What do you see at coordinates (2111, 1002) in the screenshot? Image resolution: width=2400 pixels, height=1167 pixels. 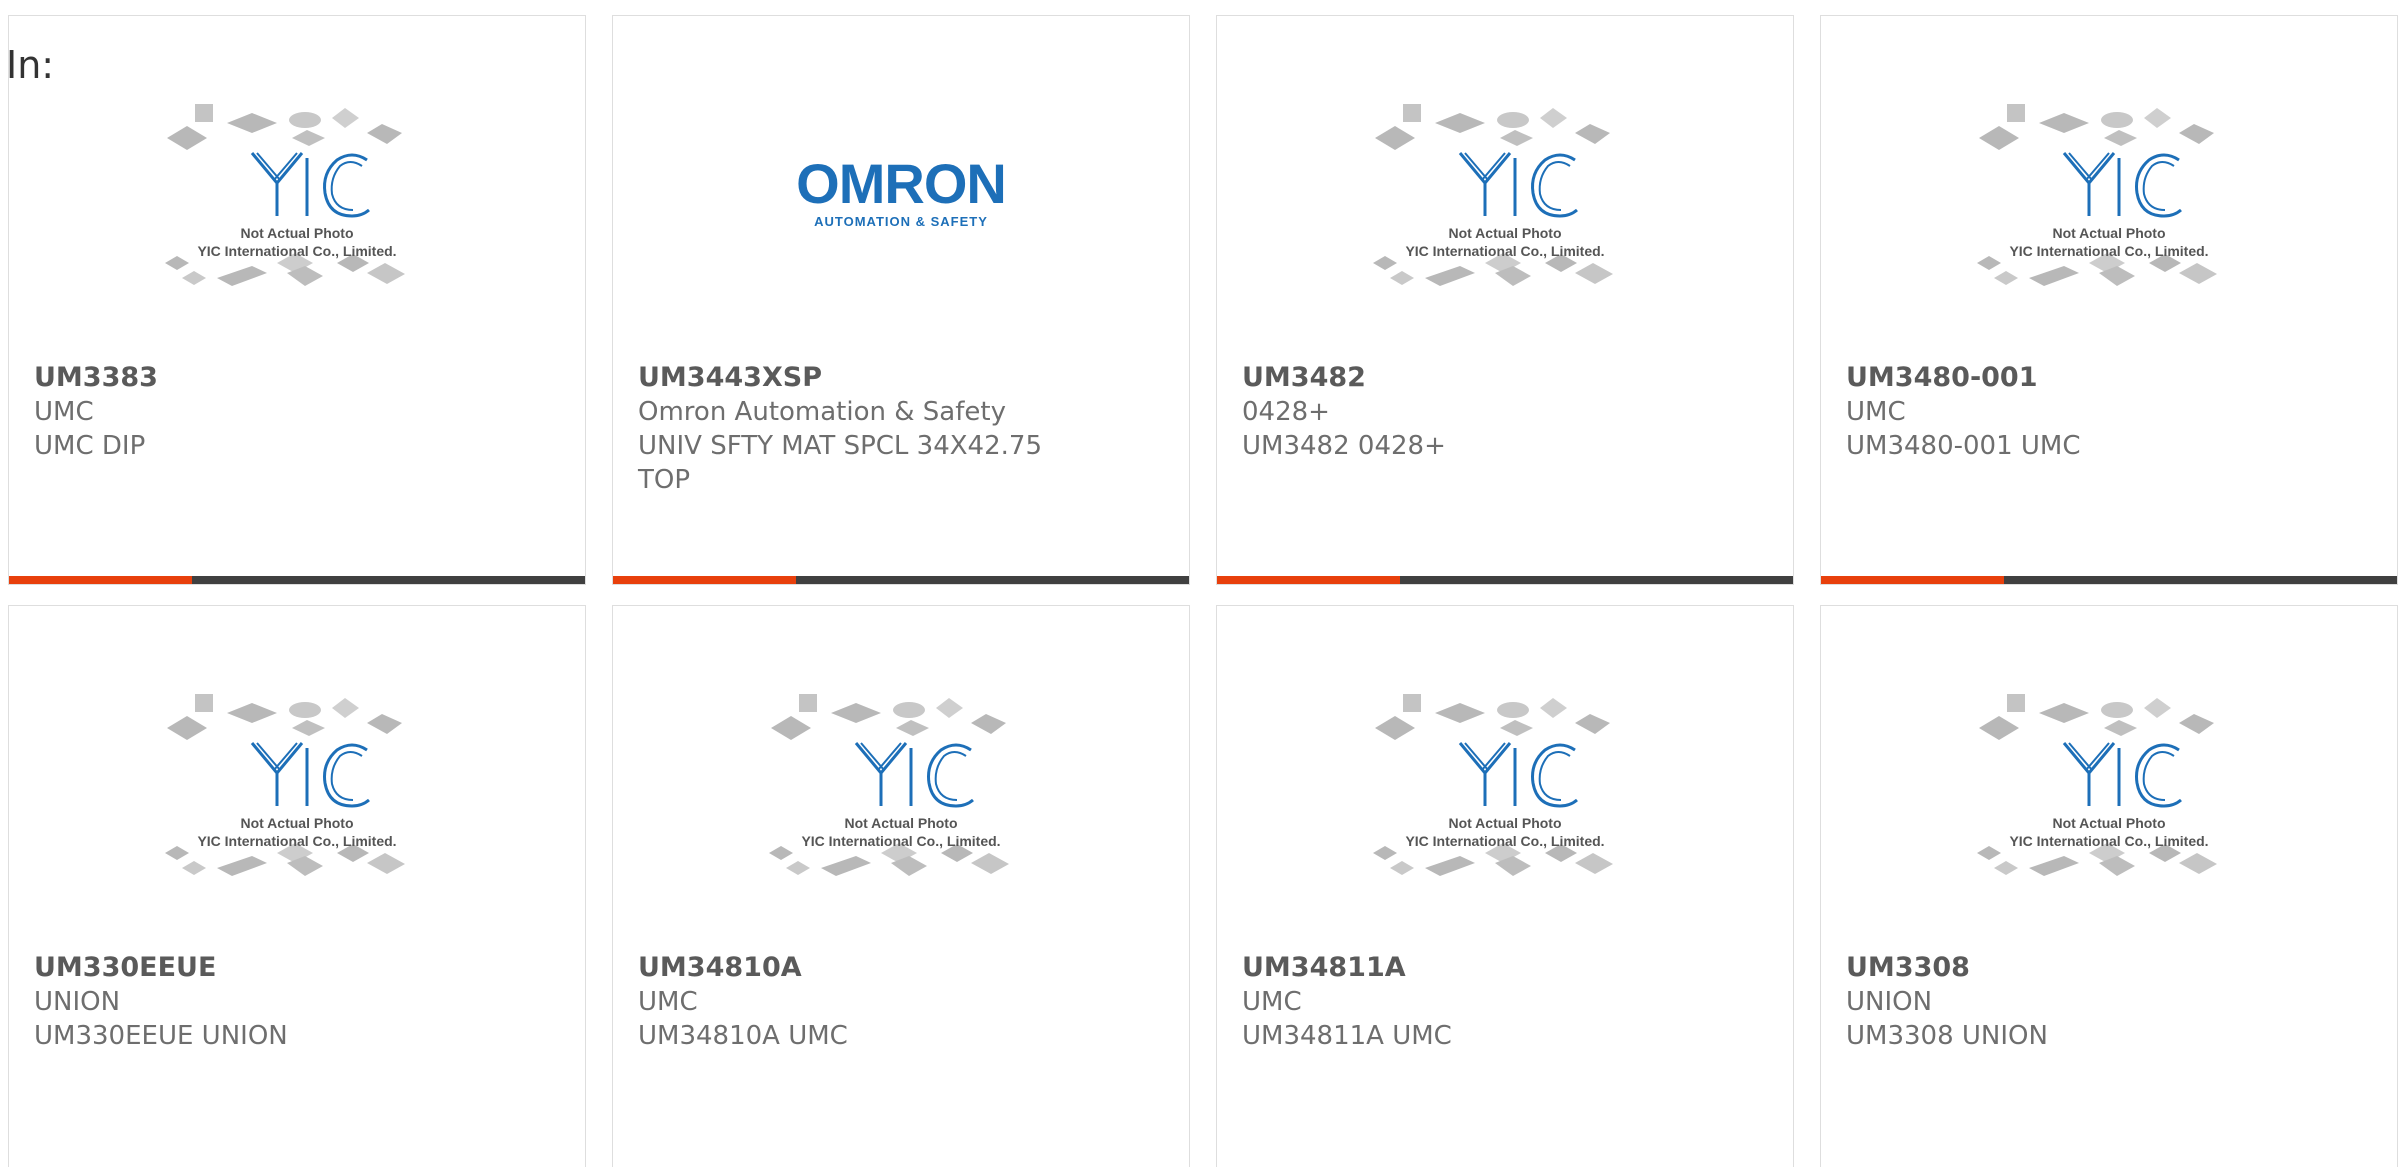 I see `product-info: UM3308 UNION UM3308 UNION` at bounding box center [2111, 1002].